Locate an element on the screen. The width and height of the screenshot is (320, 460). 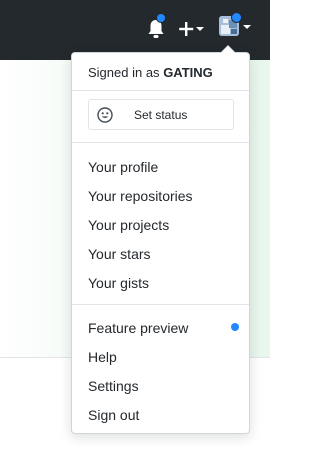
create-new-button is located at coordinates (192, 29).